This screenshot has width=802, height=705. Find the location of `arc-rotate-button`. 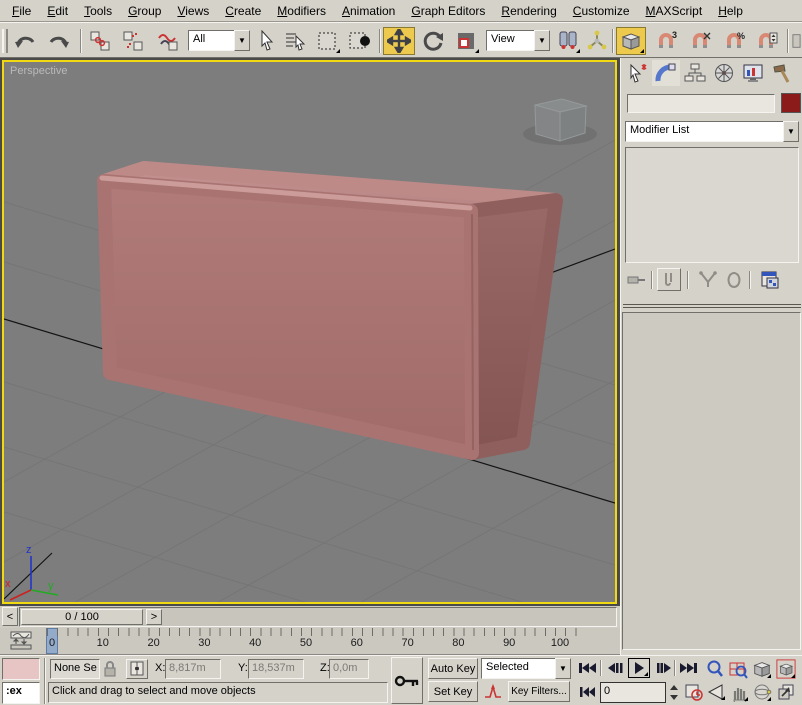

arc-rotate-button is located at coordinates (762, 692).